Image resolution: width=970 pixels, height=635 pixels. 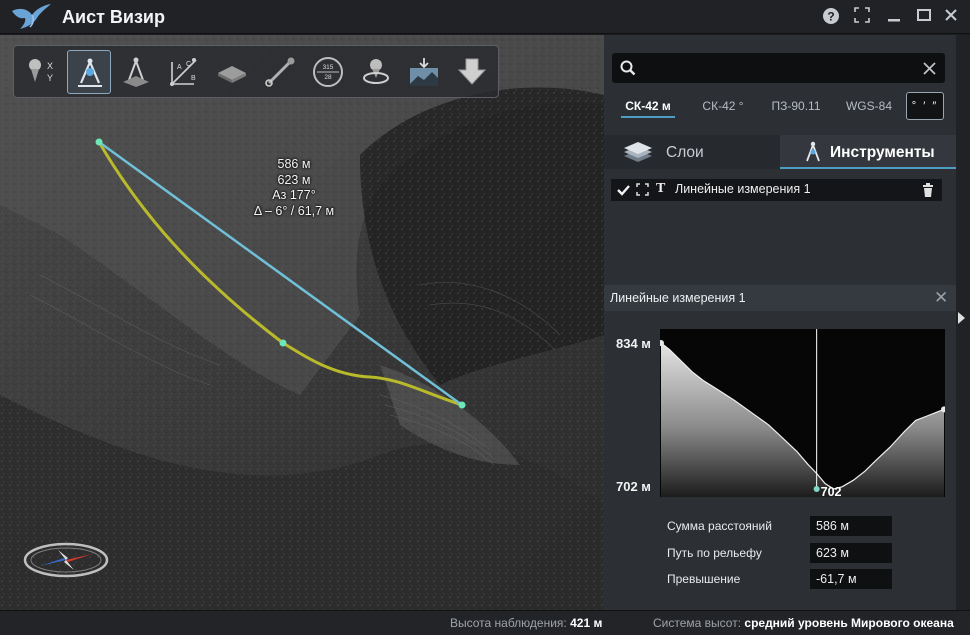 I want to click on measure-path: 623 м, so click(x=294, y=179).